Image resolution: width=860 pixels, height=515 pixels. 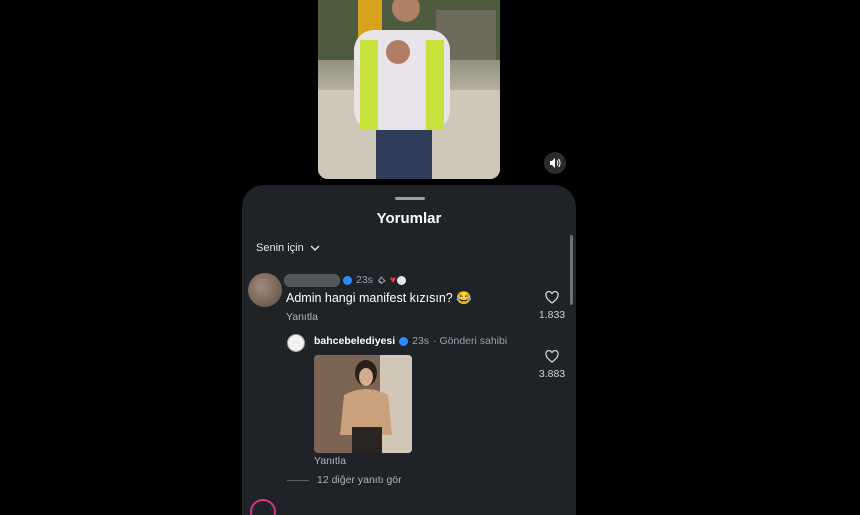 I want to click on scrollbar, so click(x=571, y=270).